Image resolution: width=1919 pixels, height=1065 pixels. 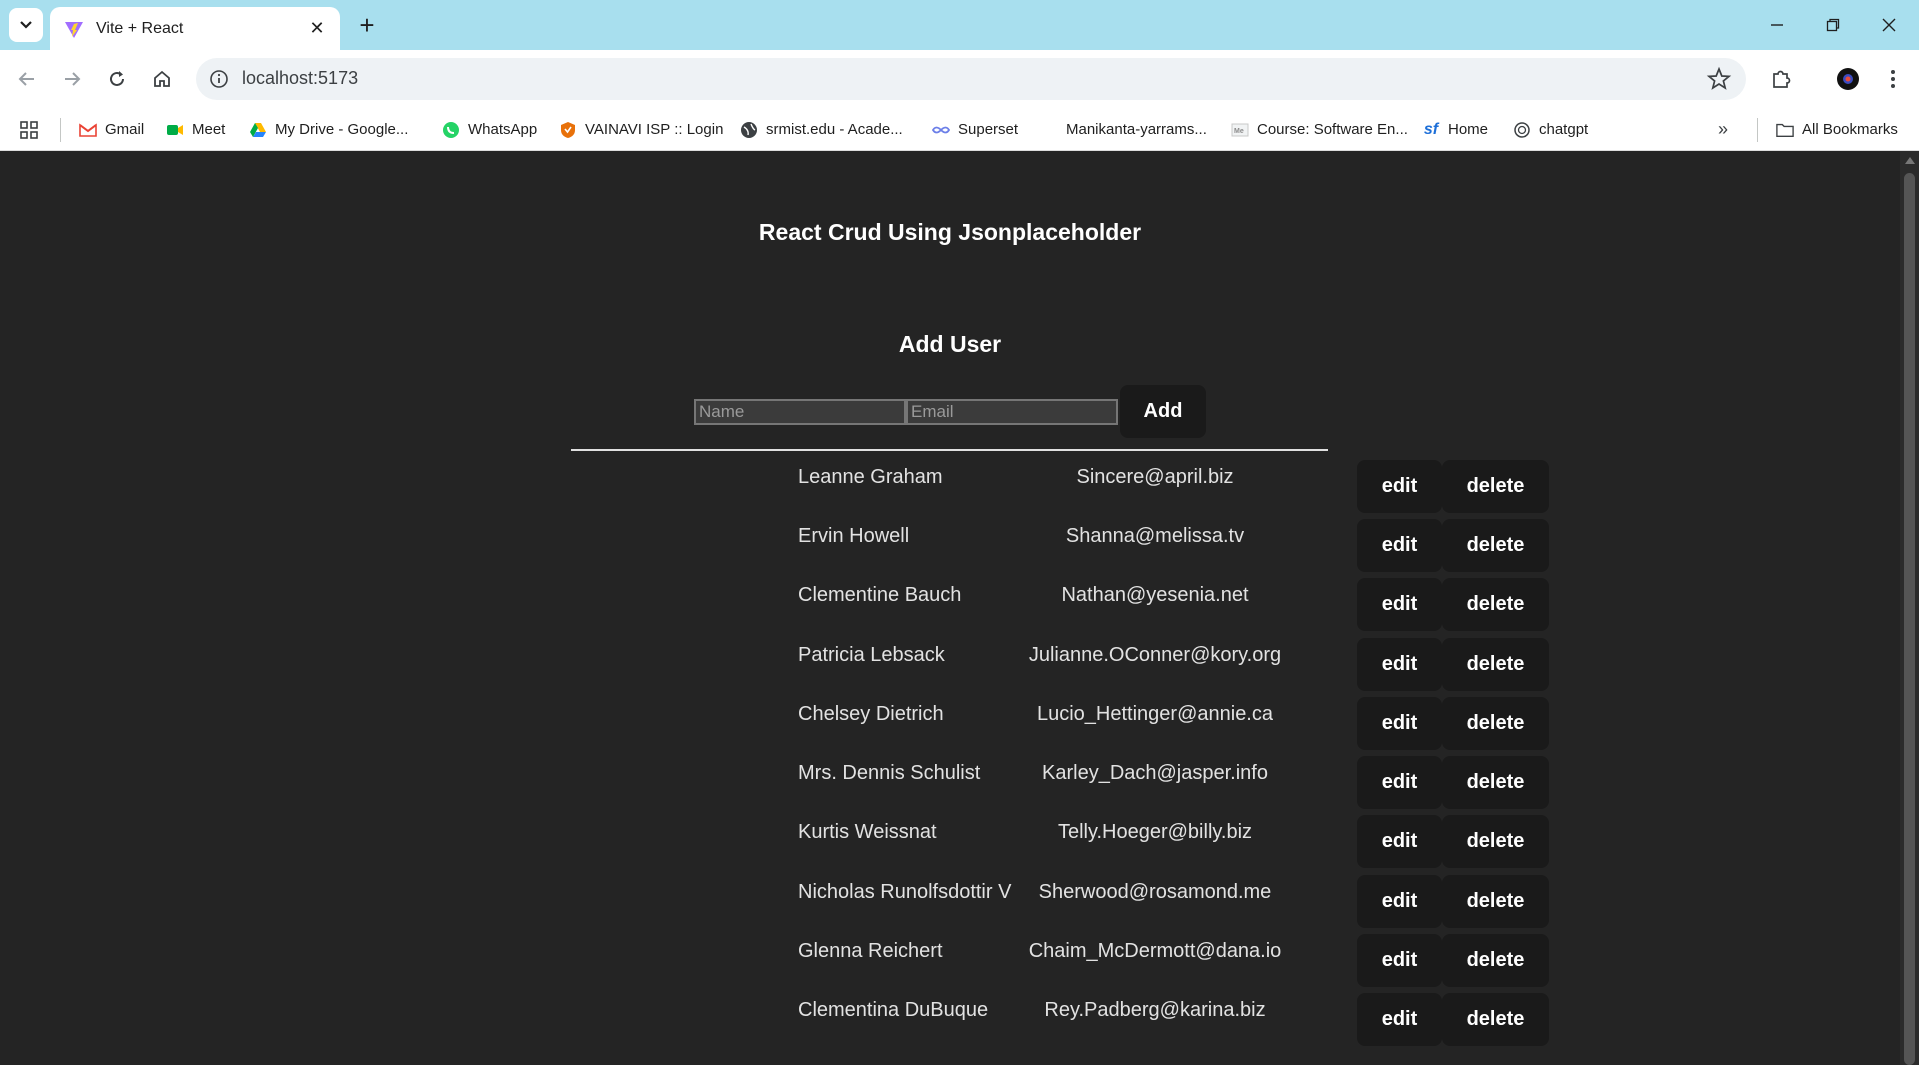 What do you see at coordinates (125, 129) in the screenshot?
I see `bookmark-label: Gmail` at bounding box center [125, 129].